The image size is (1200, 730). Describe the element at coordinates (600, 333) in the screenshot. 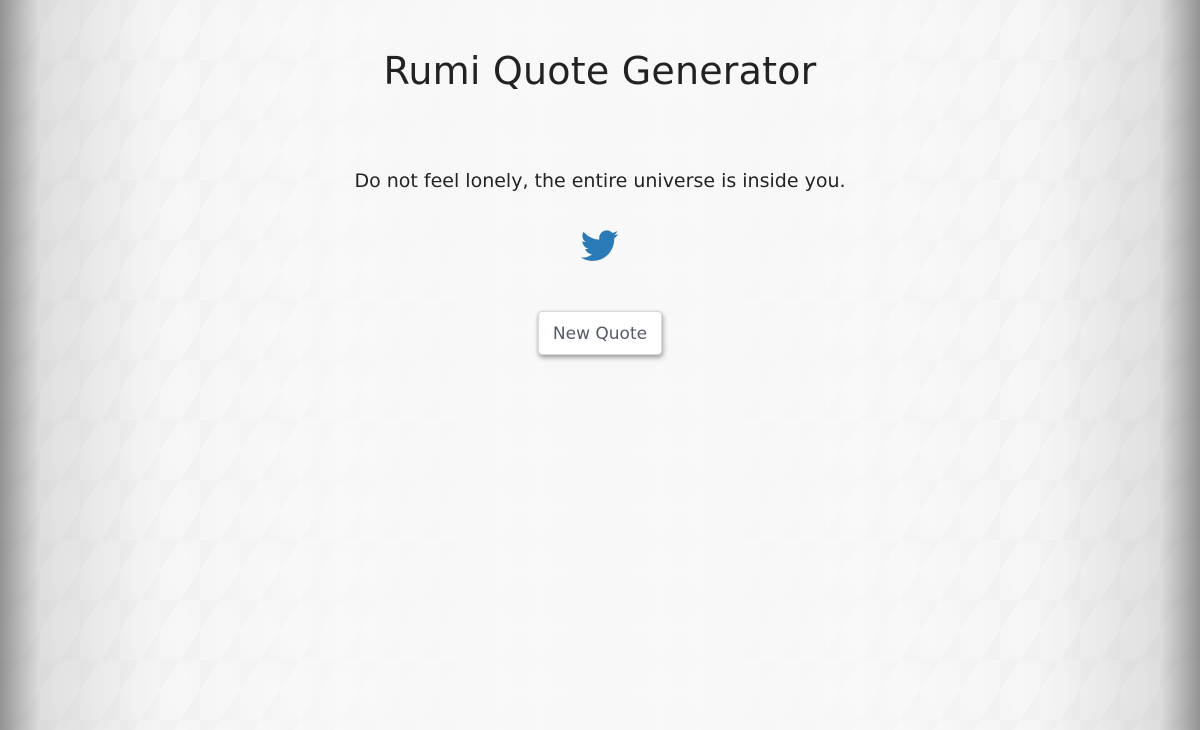

I see `new-quote-button: New Quote` at that location.